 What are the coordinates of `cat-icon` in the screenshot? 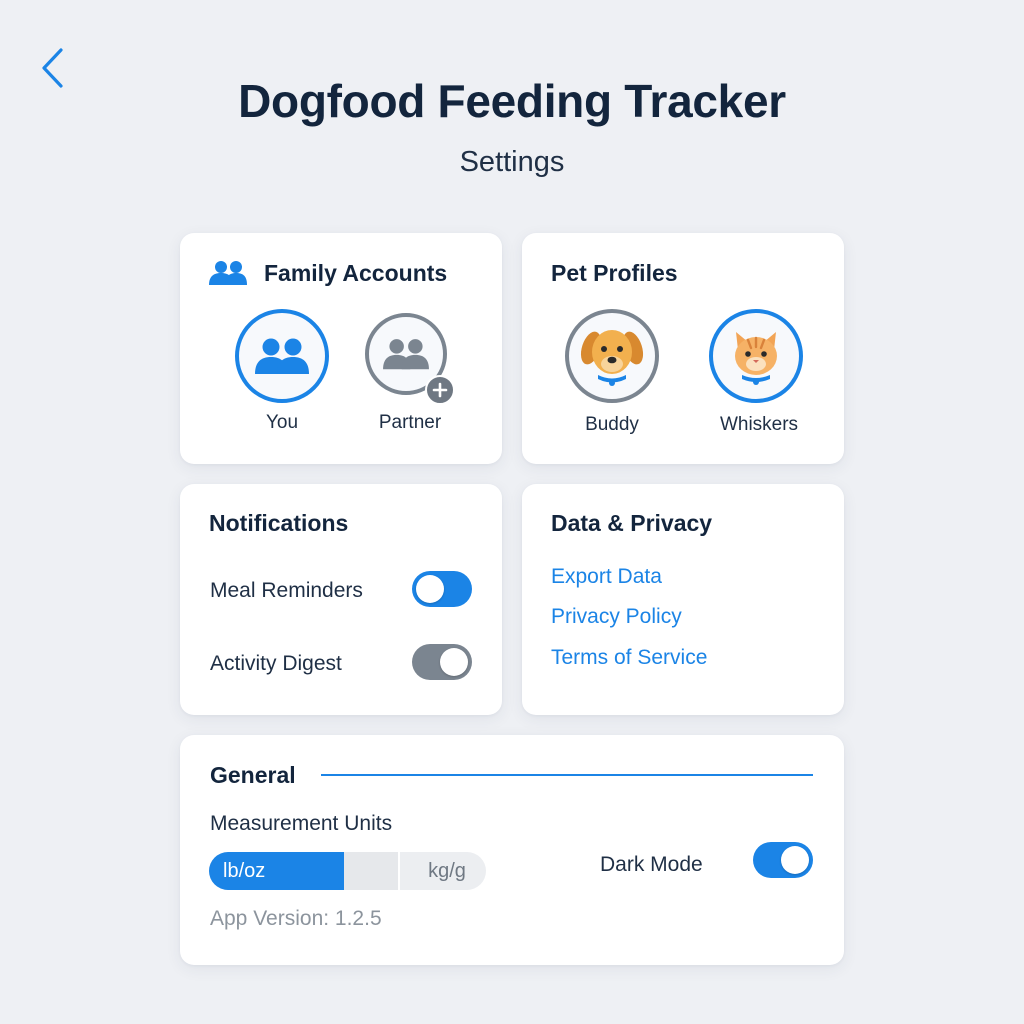 It's located at (756, 358).